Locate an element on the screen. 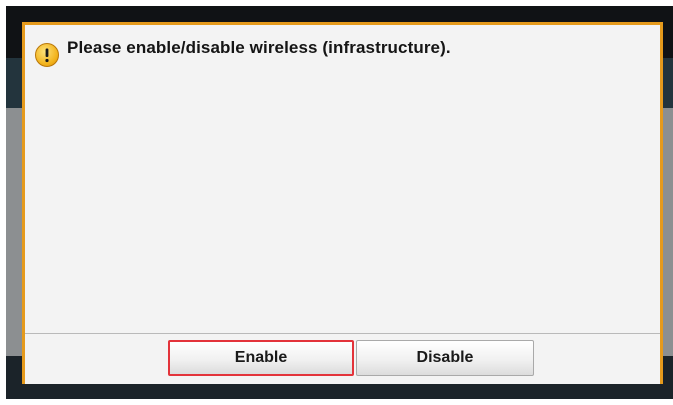 The height and width of the screenshot is (405, 673). exclamation-glyph is located at coordinates (47, 55).